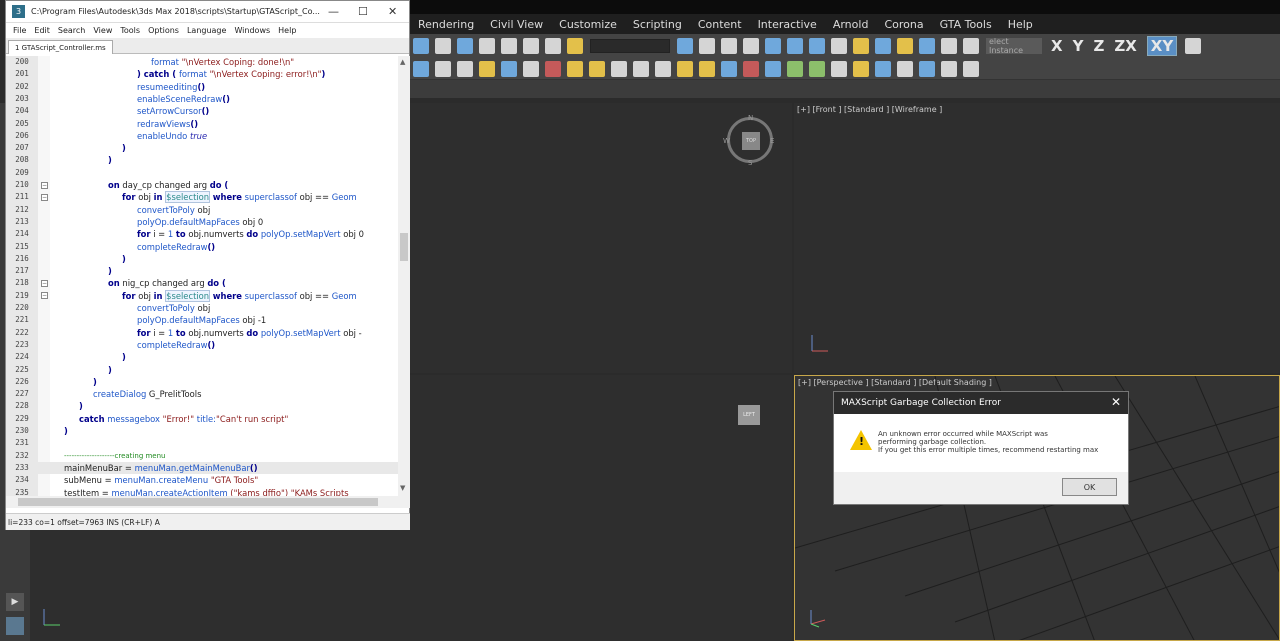  What do you see at coordinates (588, 24) in the screenshot?
I see `menu-customize: Customize` at bounding box center [588, 24].